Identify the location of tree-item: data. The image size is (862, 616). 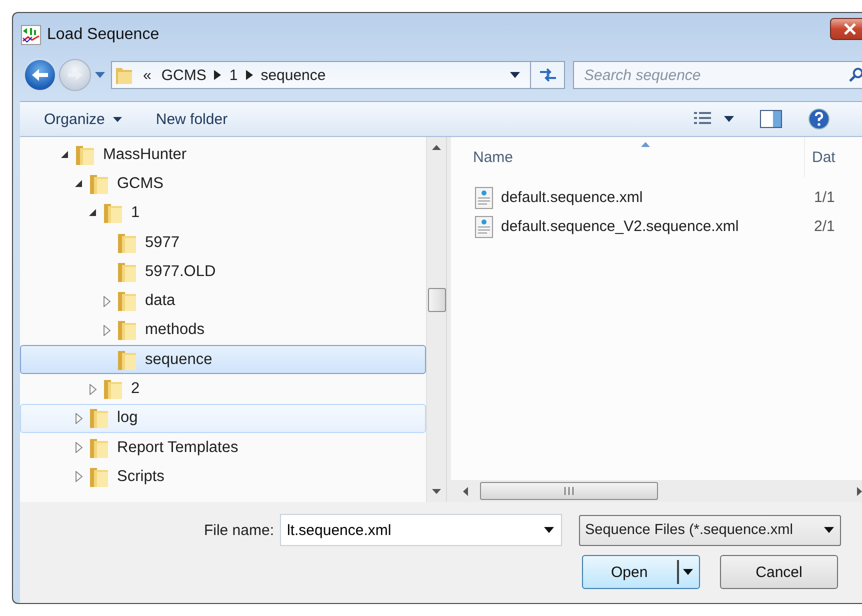
(223, 301).